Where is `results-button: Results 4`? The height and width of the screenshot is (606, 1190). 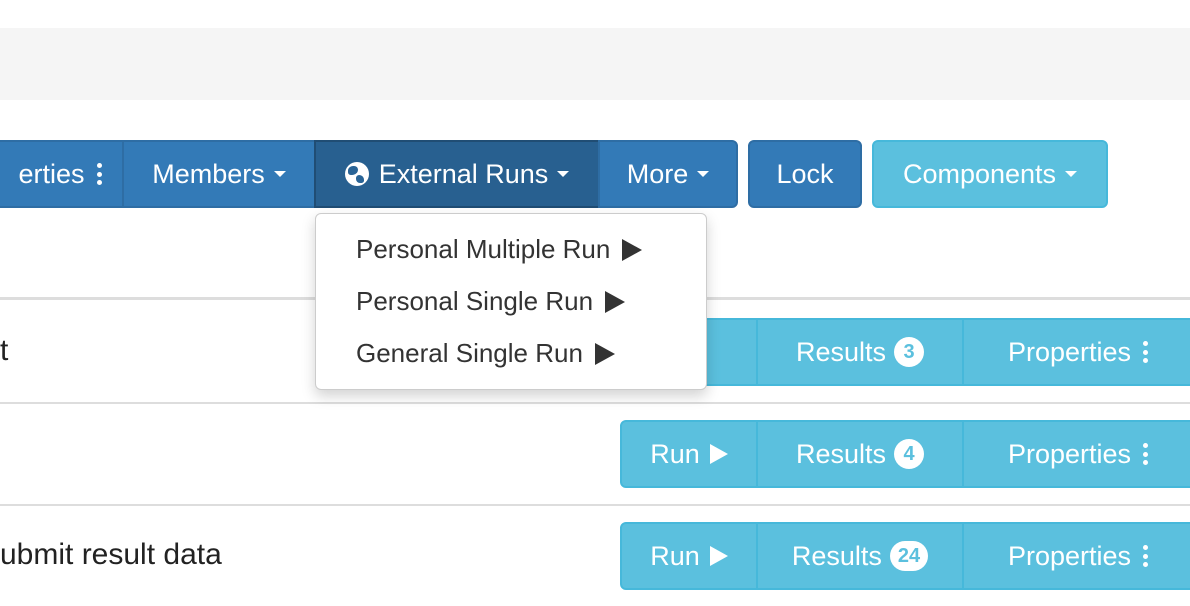
results-button: Results 4 is located at coordinates (860, 454).